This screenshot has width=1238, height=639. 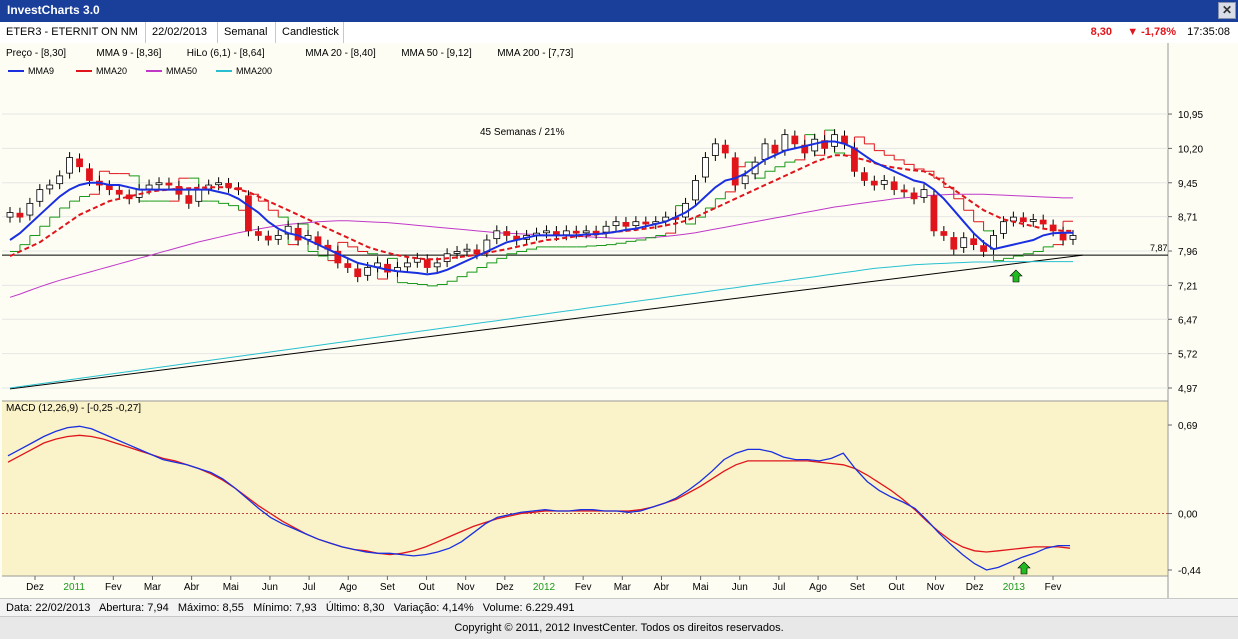 What do you see at coordinates (153, 587) in the screenshot?
I see `x-tick-label: Mar` at bounding box center [153, 587].